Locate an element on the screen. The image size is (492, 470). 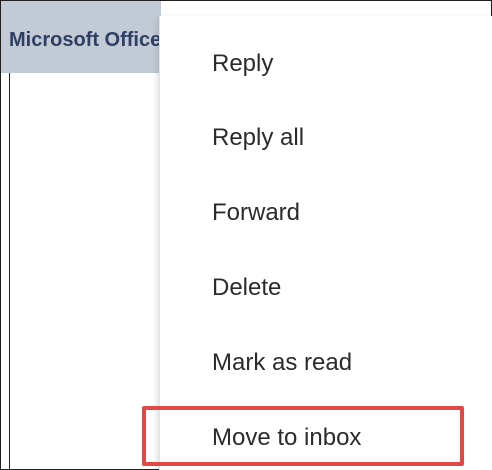
menu-item-label: Reply is located at coordinates (243, 63).